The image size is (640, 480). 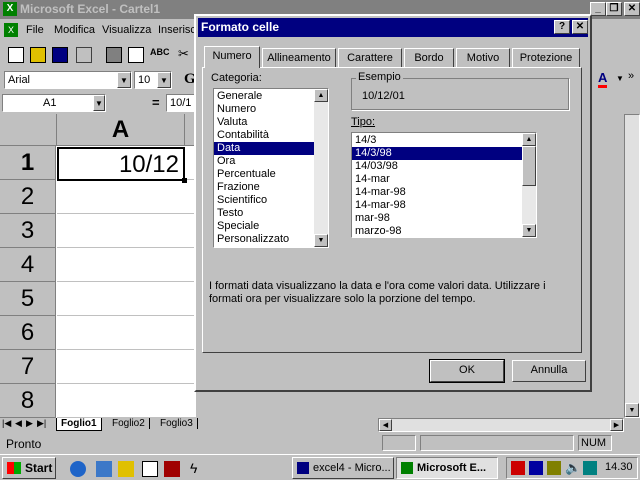 What do you see at coordinates (177, 423) in the screenshot?
I see `sheet-tab-foglio3: Foglio3` at bounding box center [177, 423].